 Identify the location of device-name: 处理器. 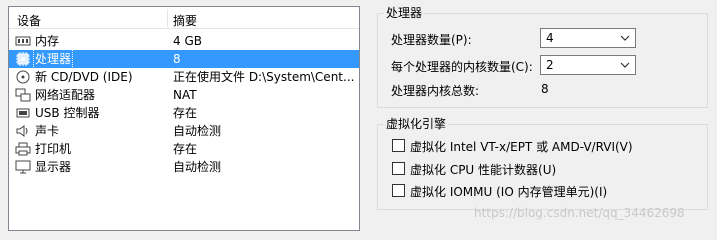
(53, 59).